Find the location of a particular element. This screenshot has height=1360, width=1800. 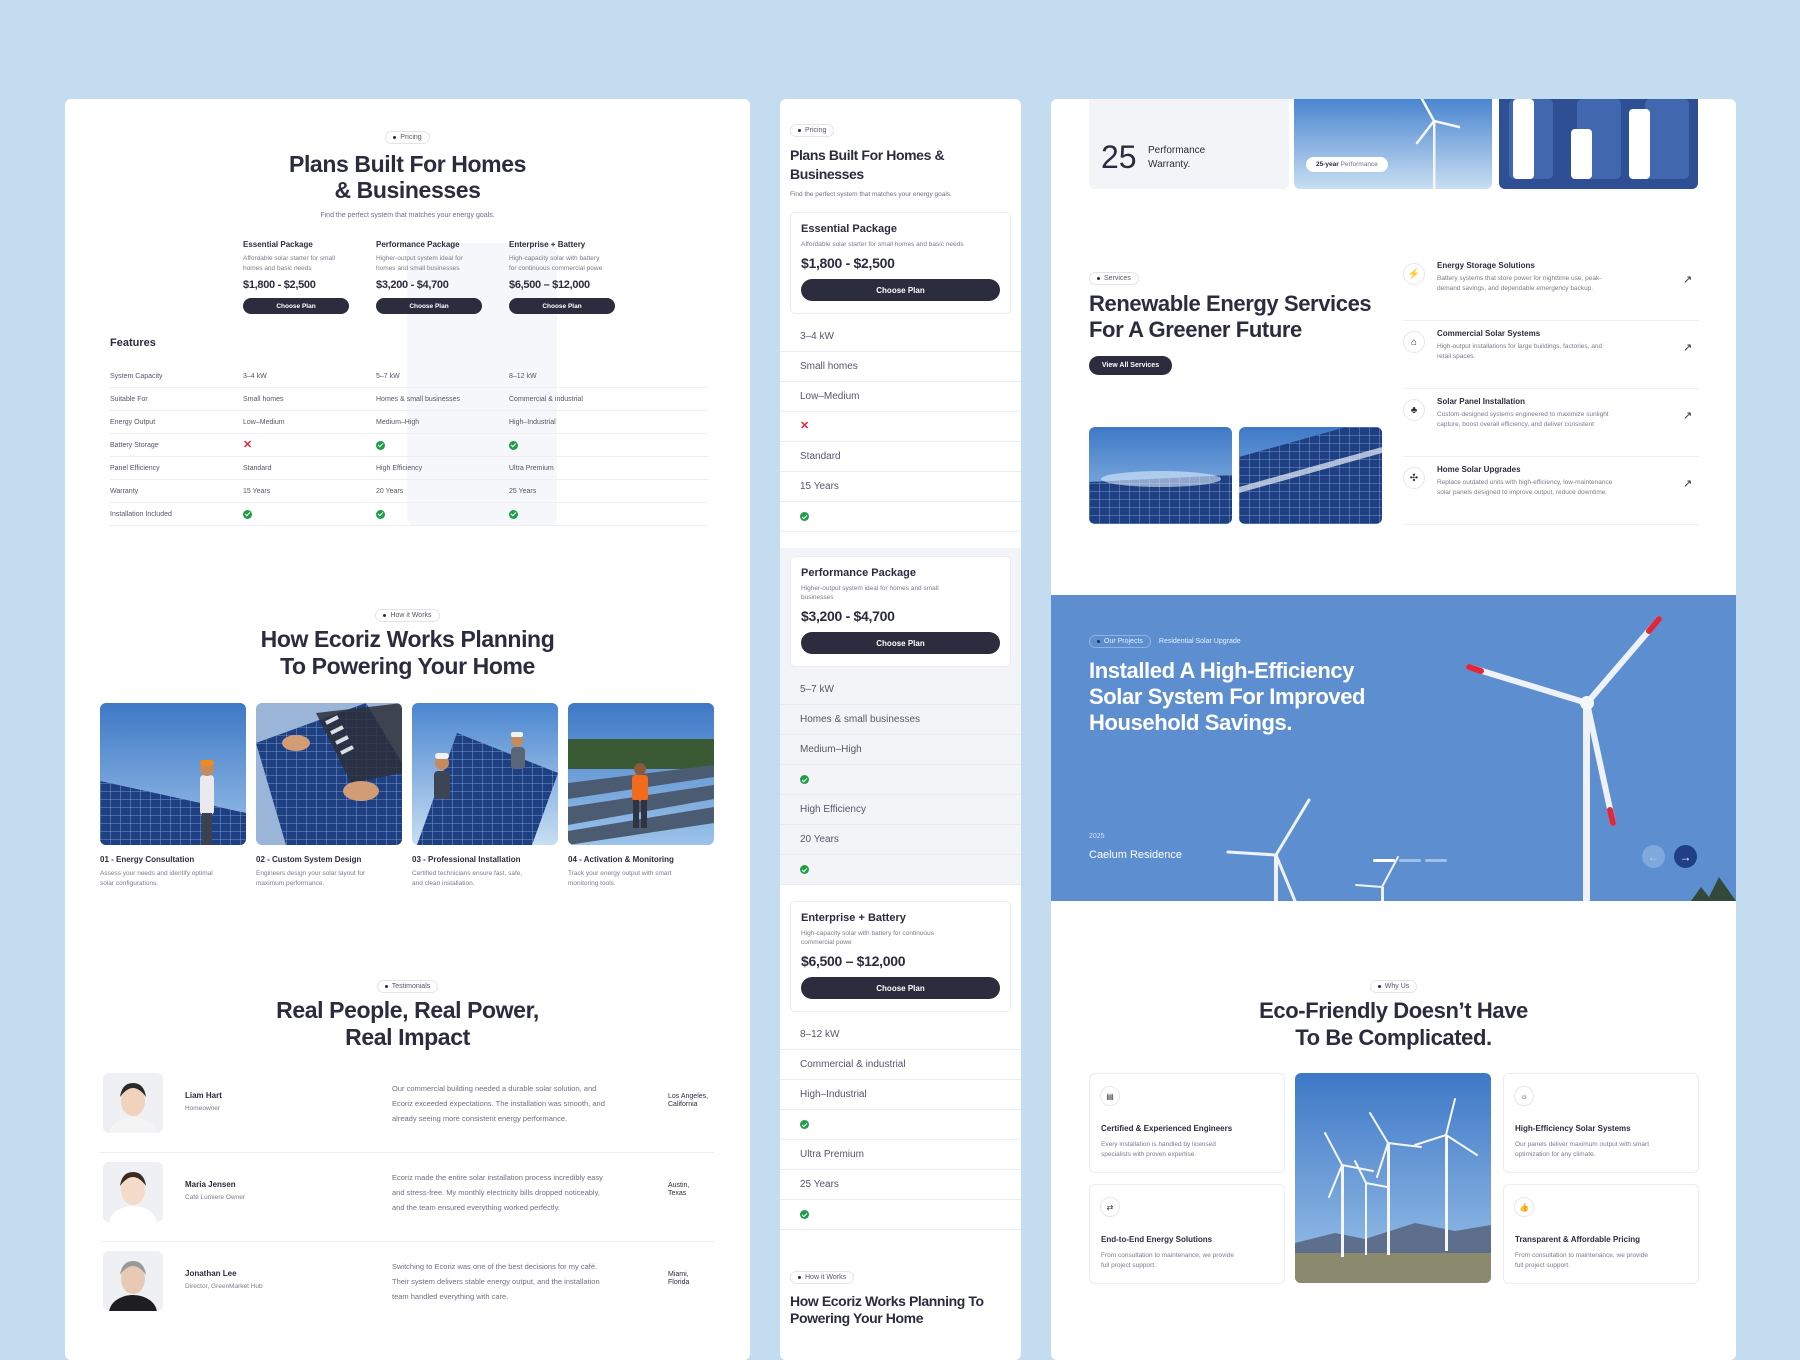

plan-name: Performance Package is located at coordinates (858, 573).